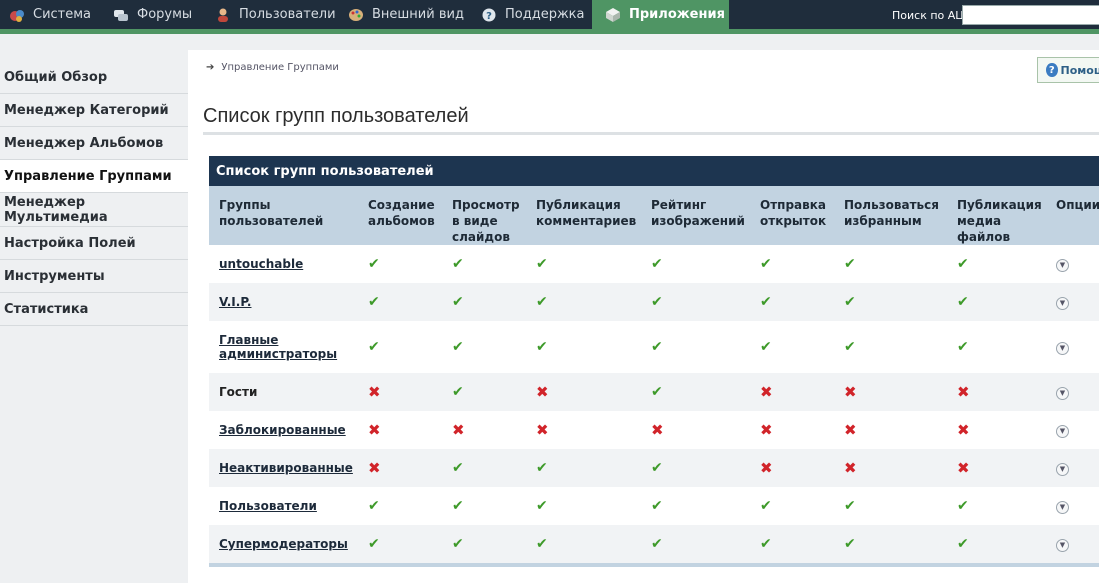 The height and width of the screenshot is (583, 1099). Describe the element at coordinates (1068, 70) in the screenshot. I see `help-button: ? Помощ` at that location.